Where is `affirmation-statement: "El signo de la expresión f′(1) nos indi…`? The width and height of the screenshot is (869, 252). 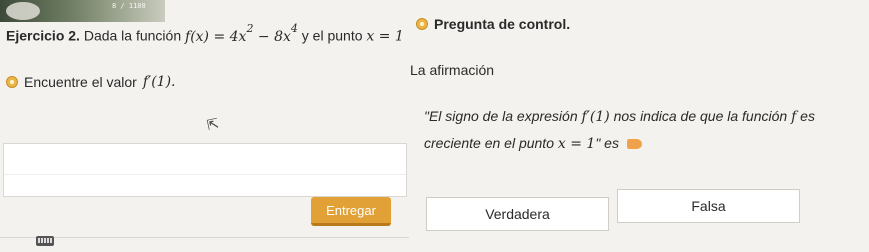 affirmation-statement: "El signo de la expresión f′(1) nos indi… is located at coordinates (619, 130).